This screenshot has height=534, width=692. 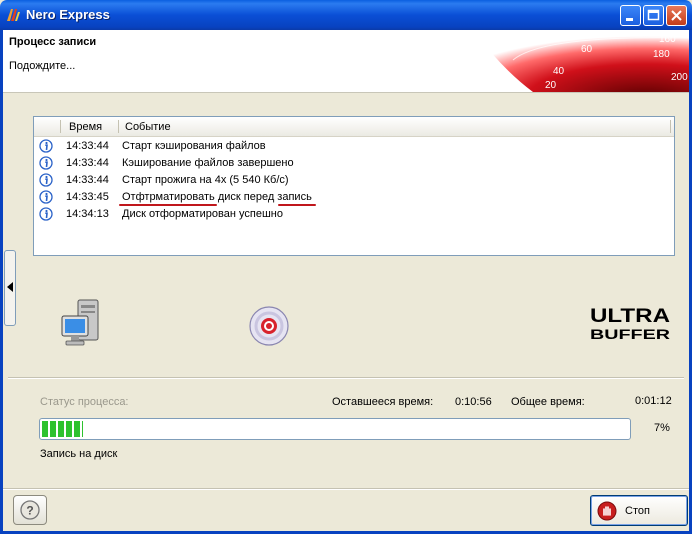 What do you see at coordinates (587, 49) in the screenshot?
I see `gauge-label-60: 60` at bounding box center [587, 49].